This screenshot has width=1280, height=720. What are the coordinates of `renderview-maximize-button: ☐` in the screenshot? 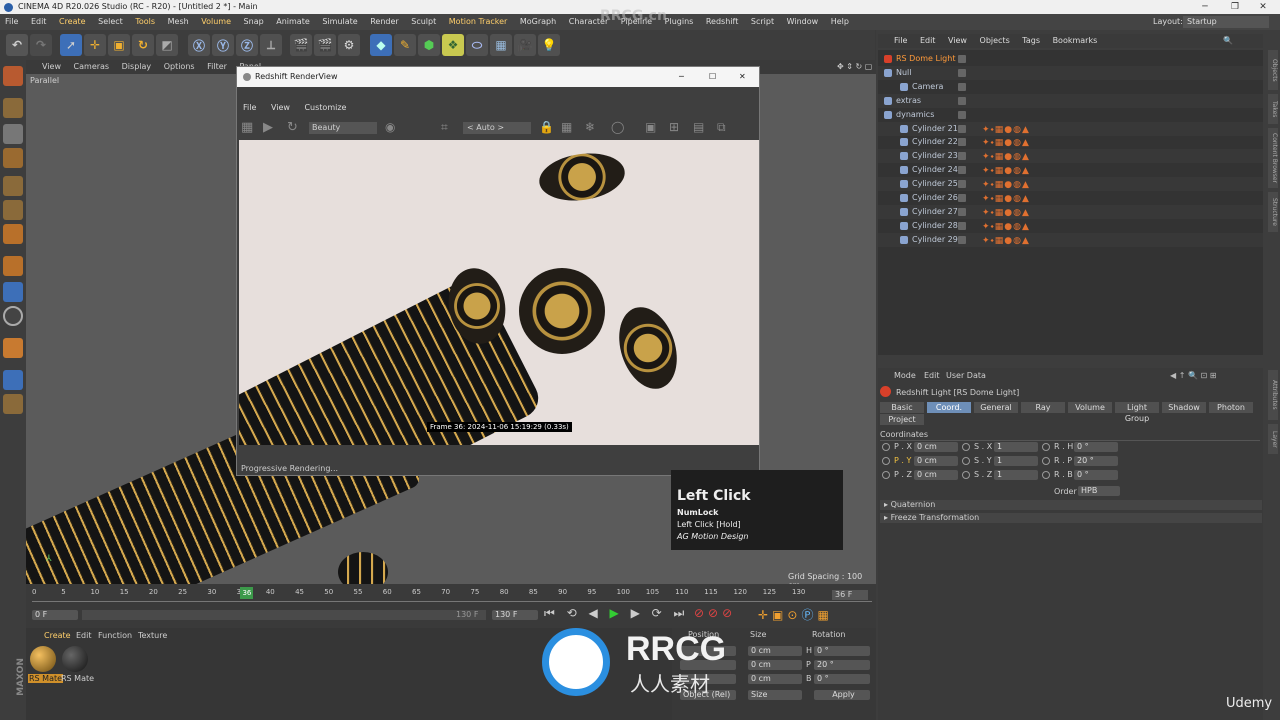 It's located at (712, 77).